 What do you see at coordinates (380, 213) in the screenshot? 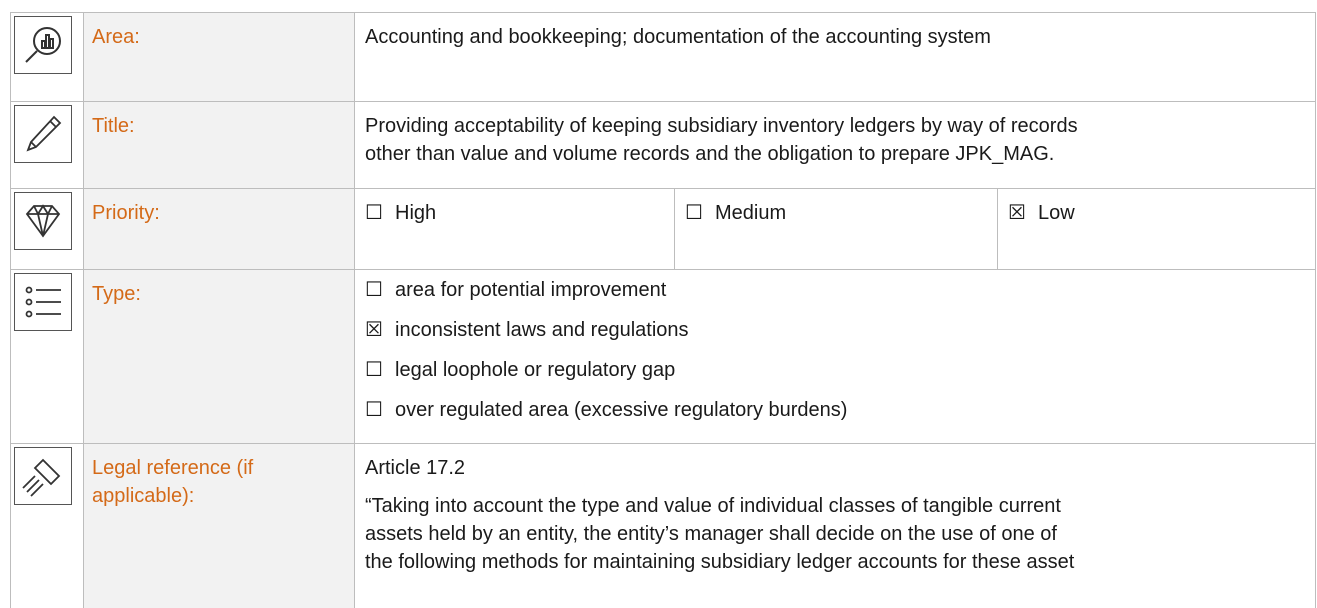
I see `priority-high-checkbox: ☐` at bounding box center [380, 213].